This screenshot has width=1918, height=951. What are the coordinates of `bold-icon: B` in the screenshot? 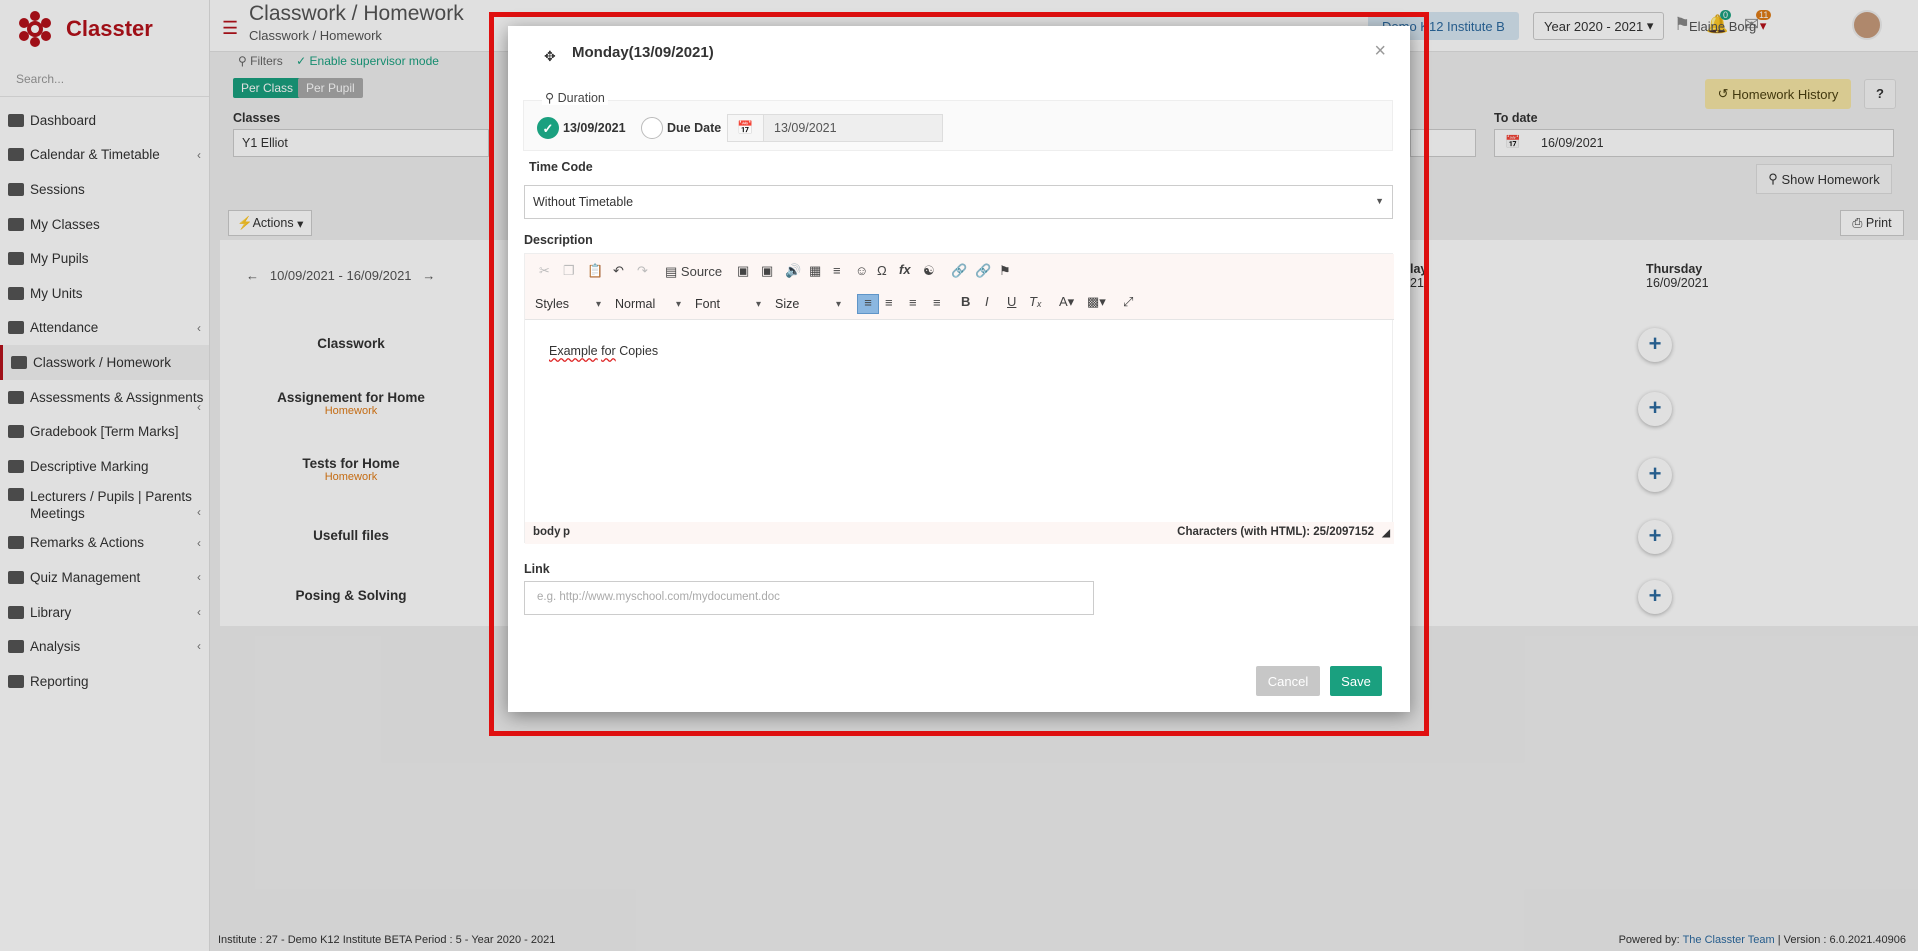 It's located at (965, 301).